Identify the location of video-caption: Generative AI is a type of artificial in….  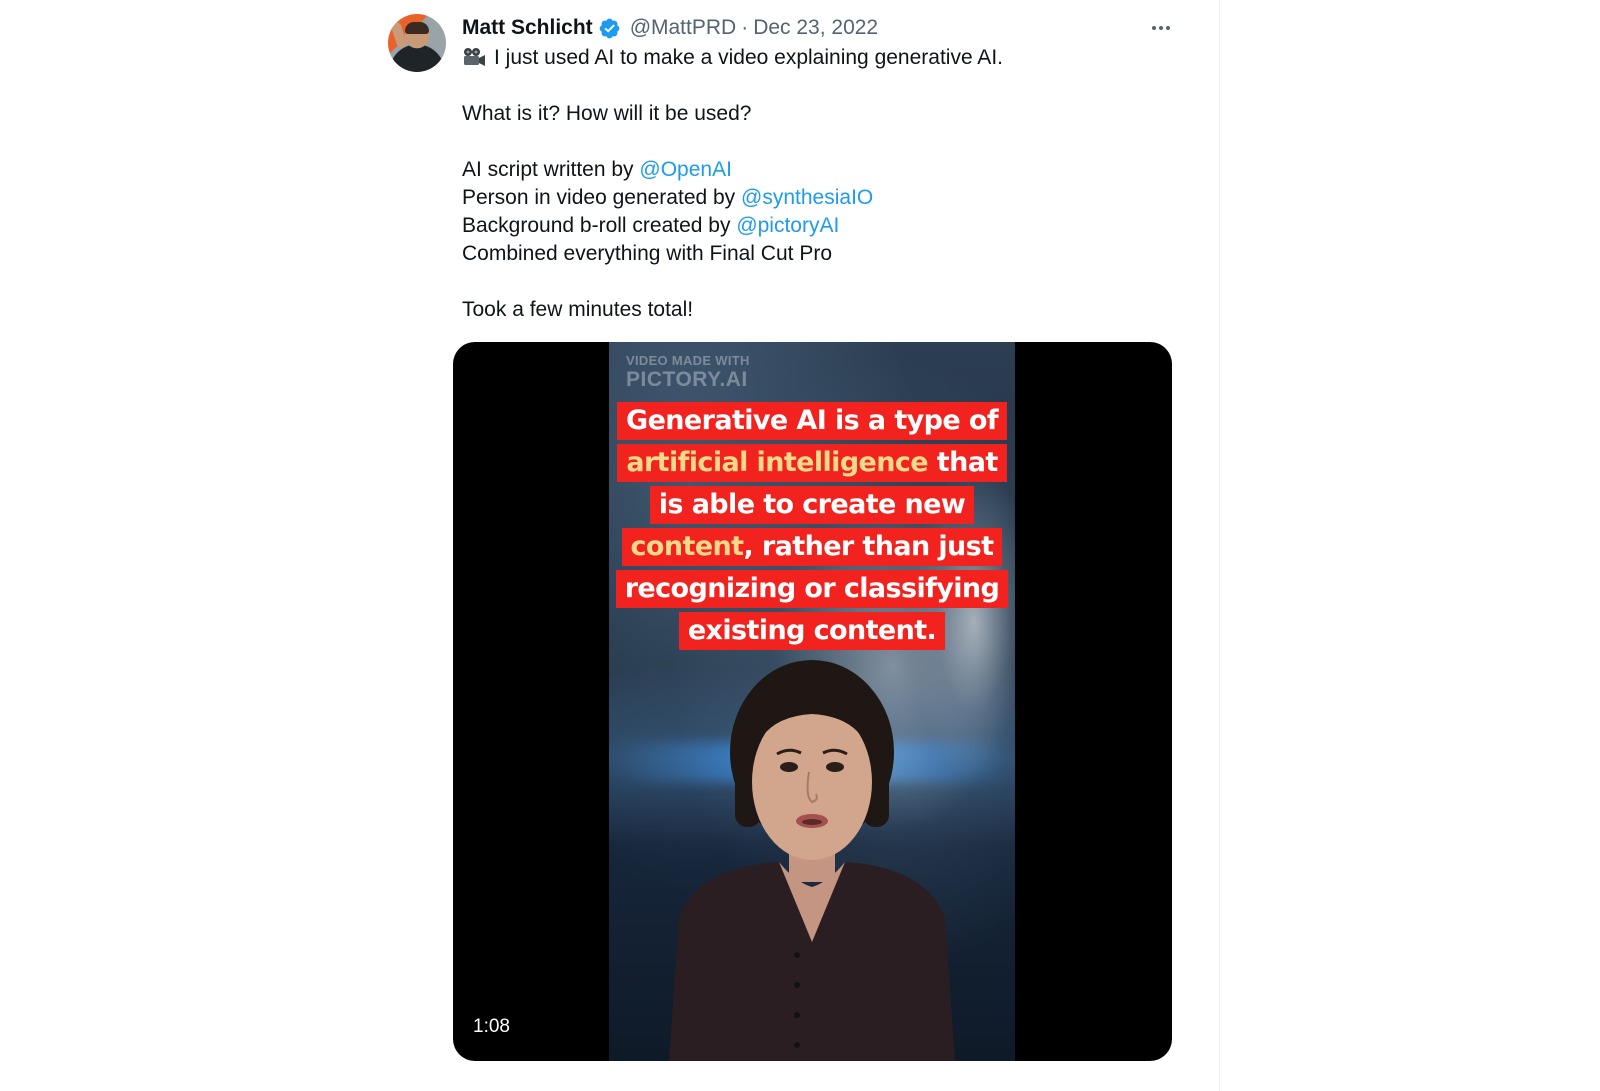
(812, 528).